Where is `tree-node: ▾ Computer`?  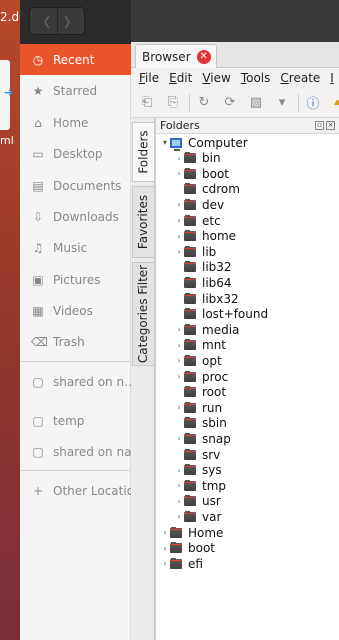 tree-node: ▾ Computer is located at coordinates (204, 143).